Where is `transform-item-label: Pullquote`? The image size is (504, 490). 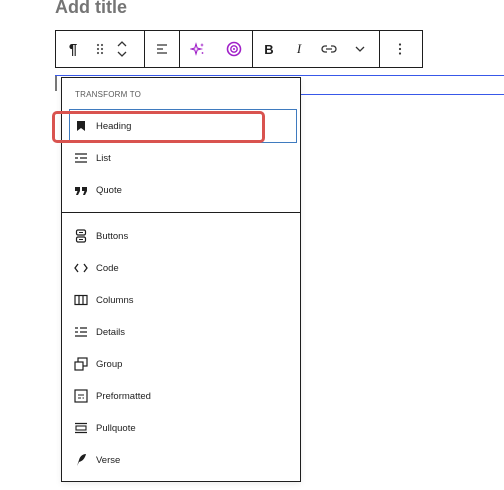 transform-item-label: Pullquote is located at coordinates (116, 428).